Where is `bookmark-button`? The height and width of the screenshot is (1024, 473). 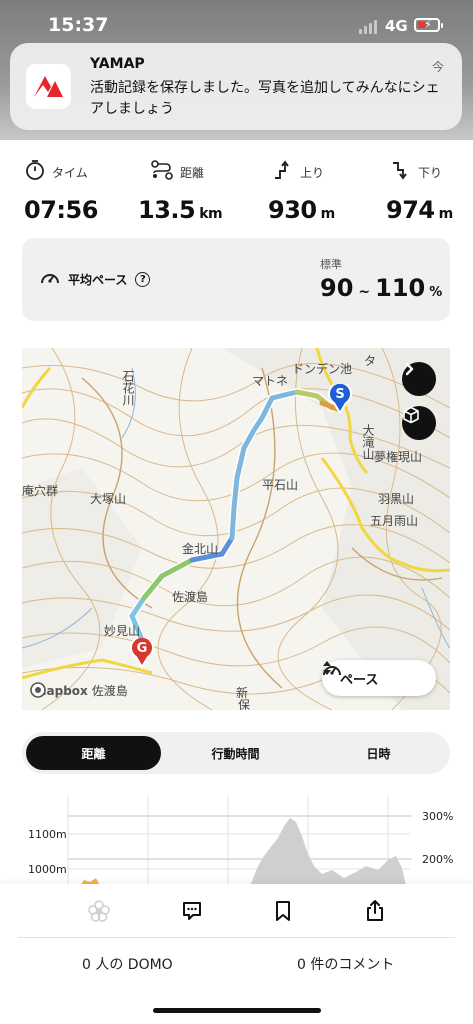
bookmark-button is located at coordinates (283, 913).